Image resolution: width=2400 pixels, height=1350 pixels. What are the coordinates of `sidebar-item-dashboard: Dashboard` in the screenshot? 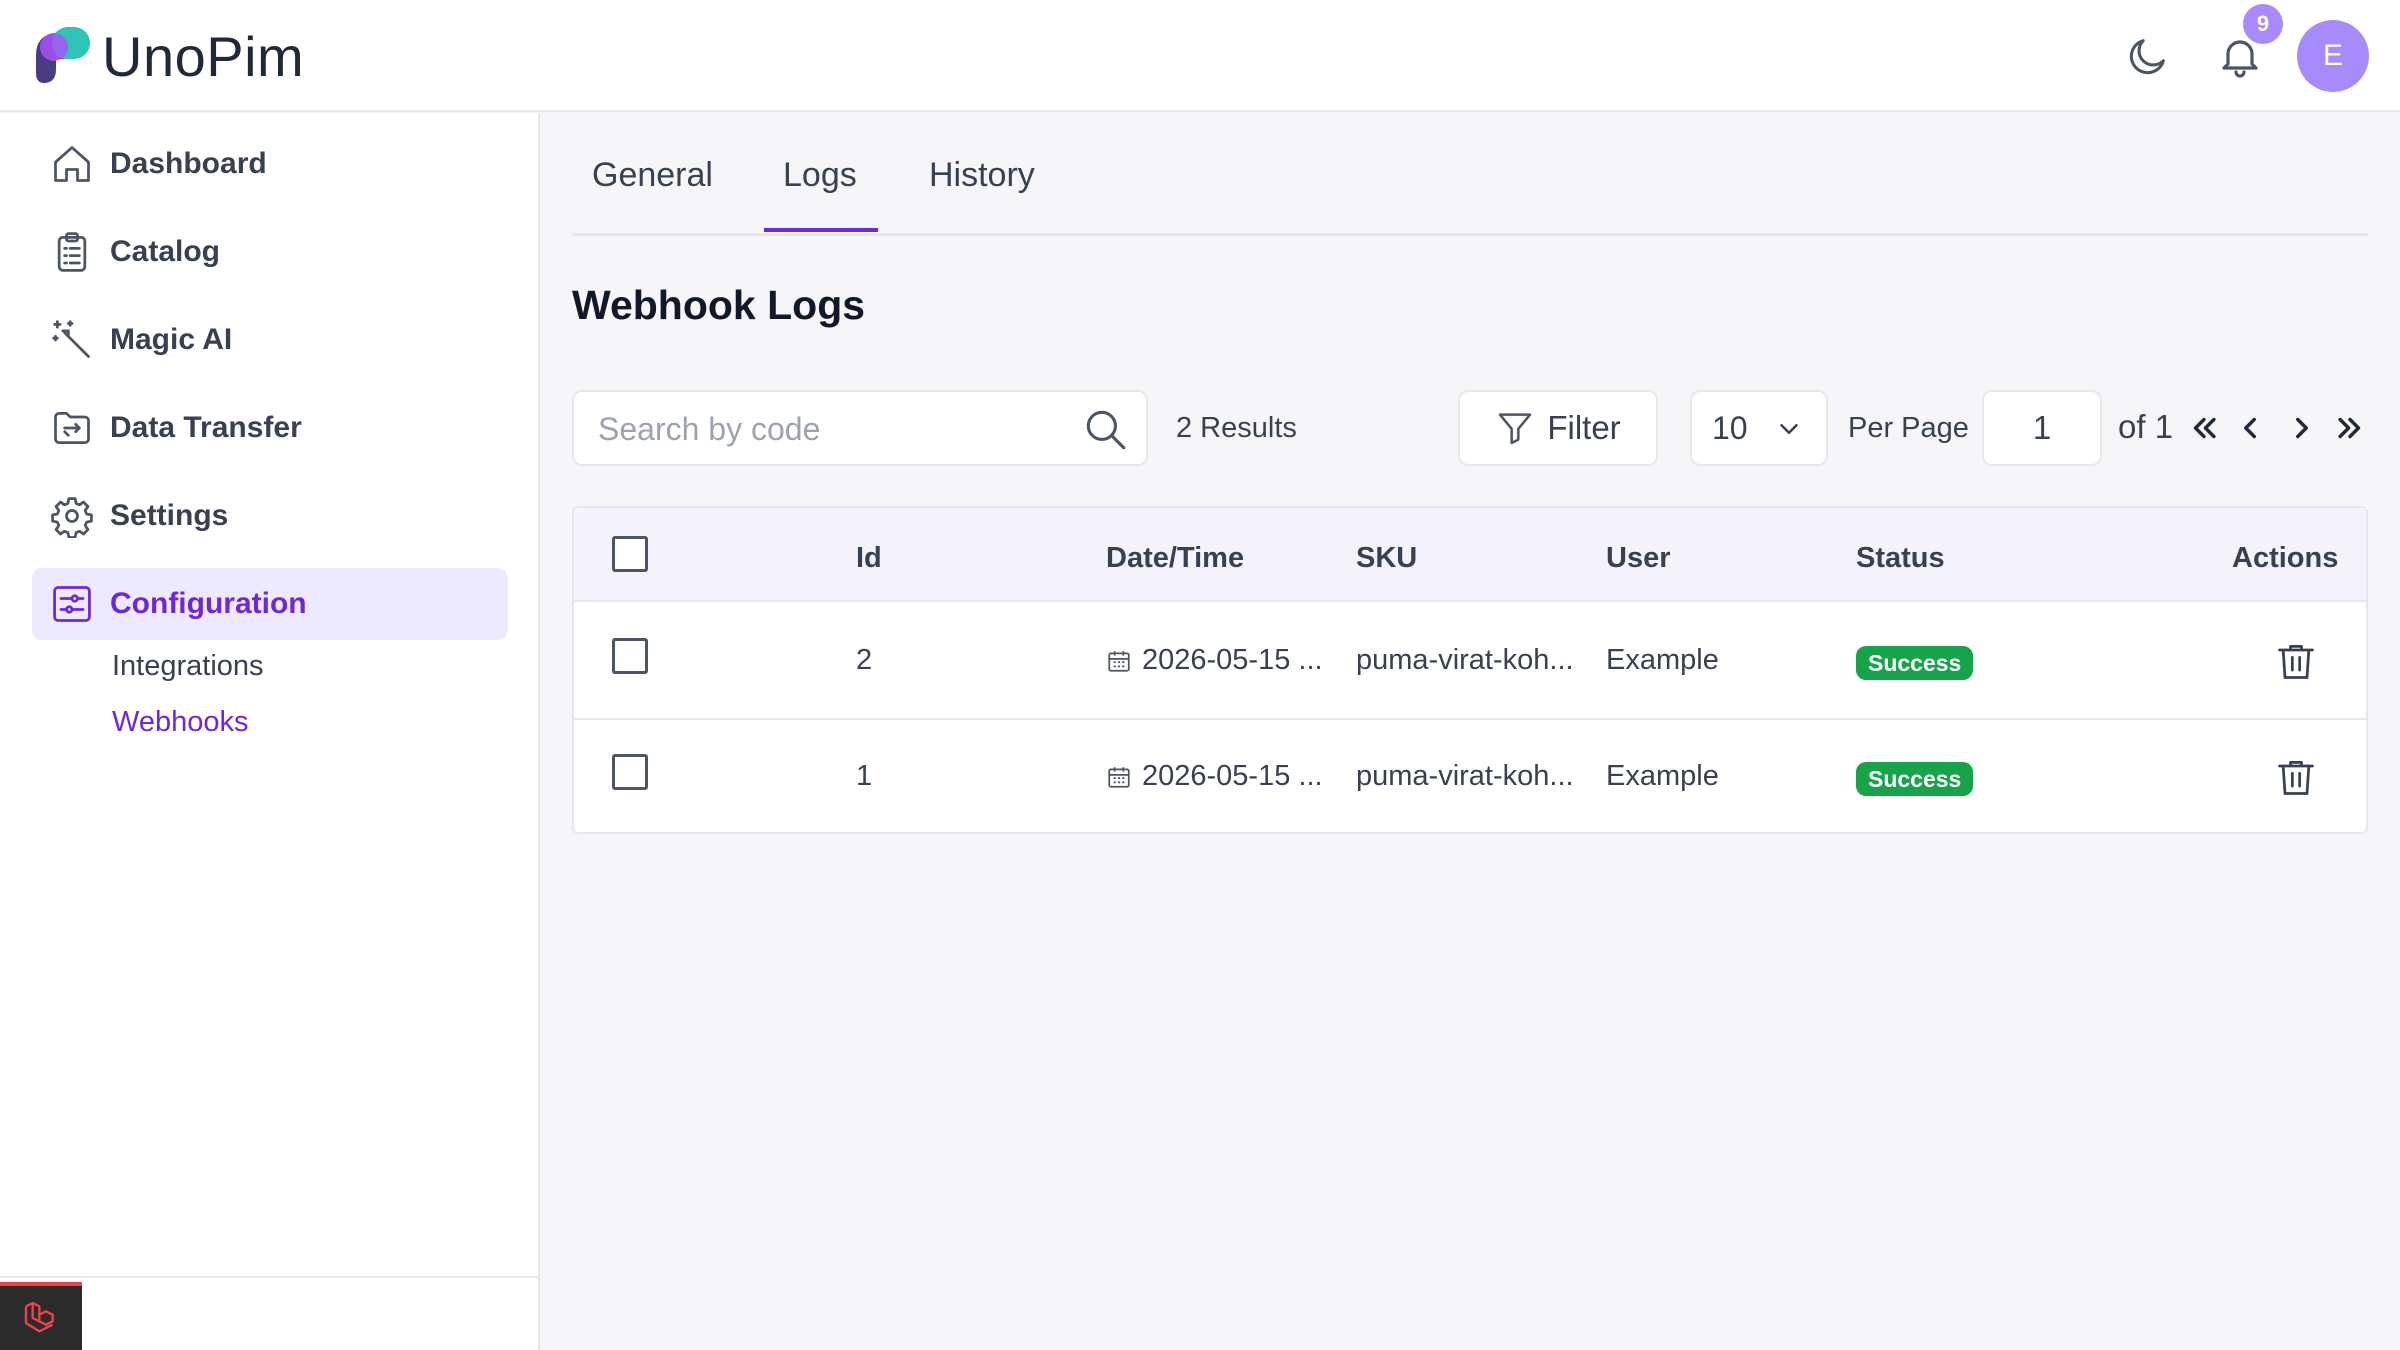 It's located at (270, 164).